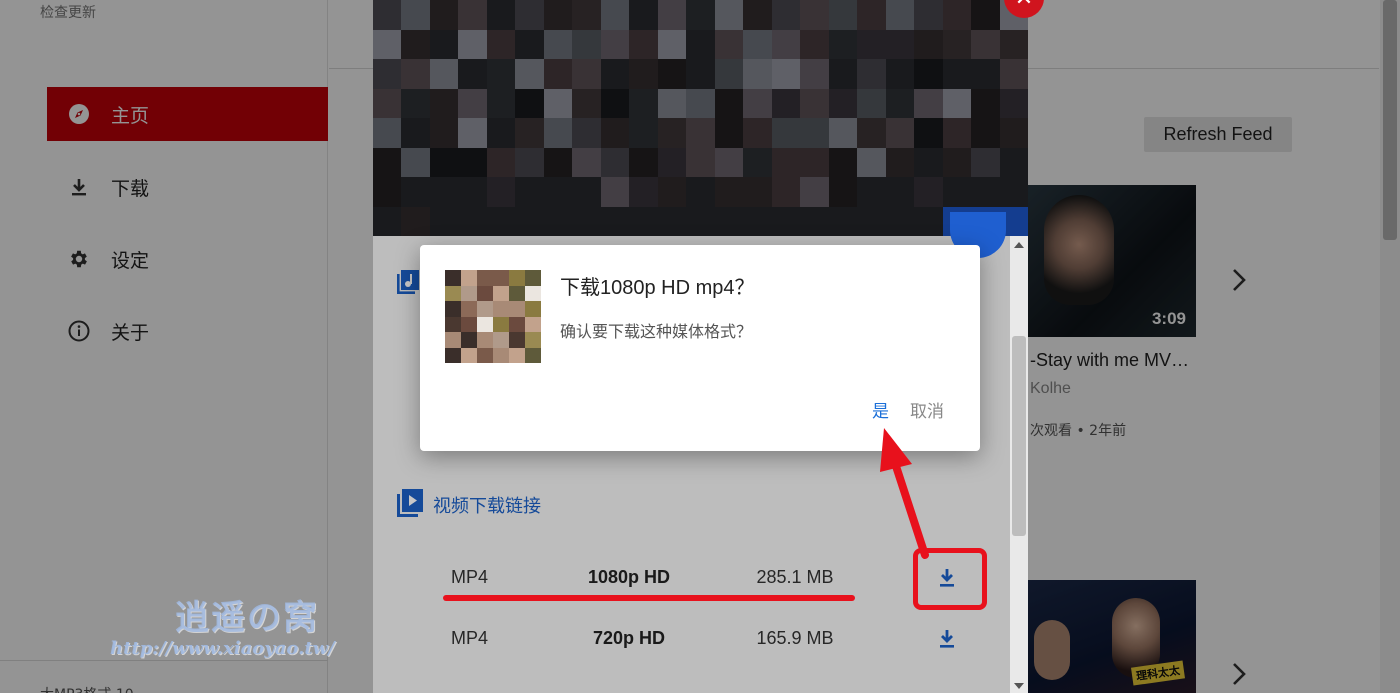 This screenshot has height=693, width=1400. What do you see at coordinates (904, 493) in the screenshot?
I see `annotation-arrow-icon` at bounding box center [904, 493].